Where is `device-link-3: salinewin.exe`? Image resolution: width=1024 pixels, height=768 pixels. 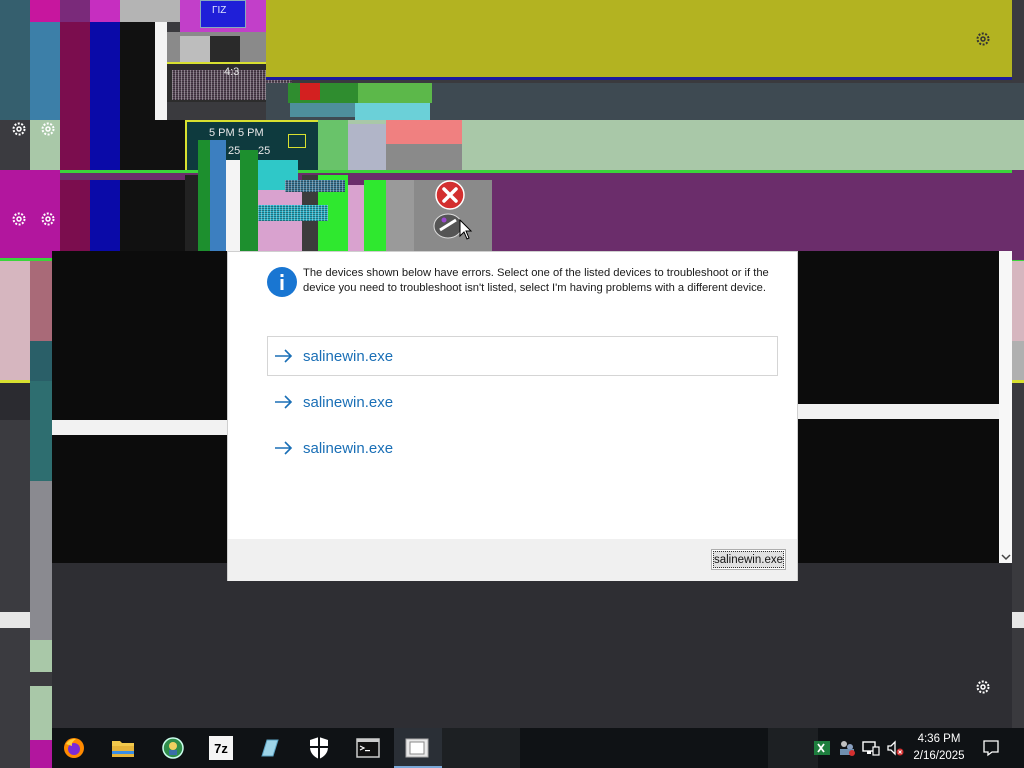 device-link-3: salinewin.exe is located at coordinates (522, 448).